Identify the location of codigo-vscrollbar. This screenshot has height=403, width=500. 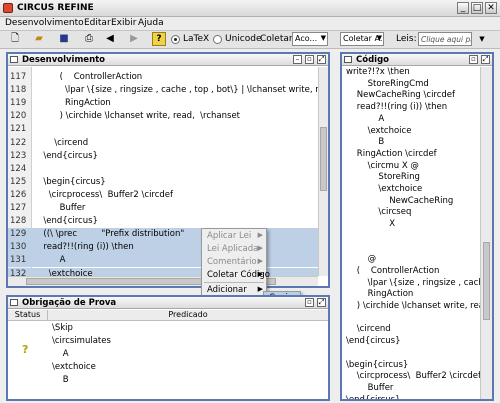
(486, 233).